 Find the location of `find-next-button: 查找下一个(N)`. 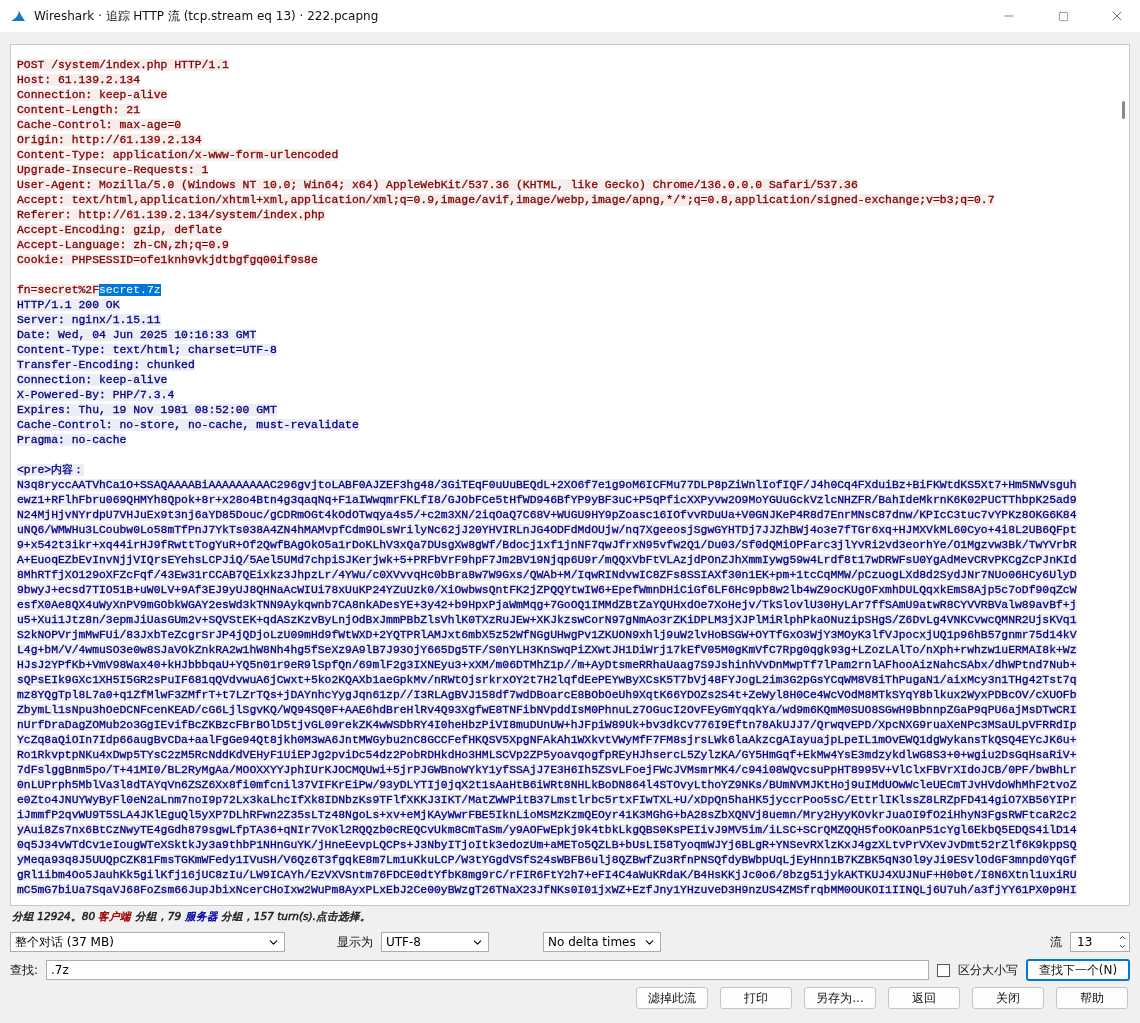

find-next-button: 查找下一个(N) is located at coordinates (1078, 970).